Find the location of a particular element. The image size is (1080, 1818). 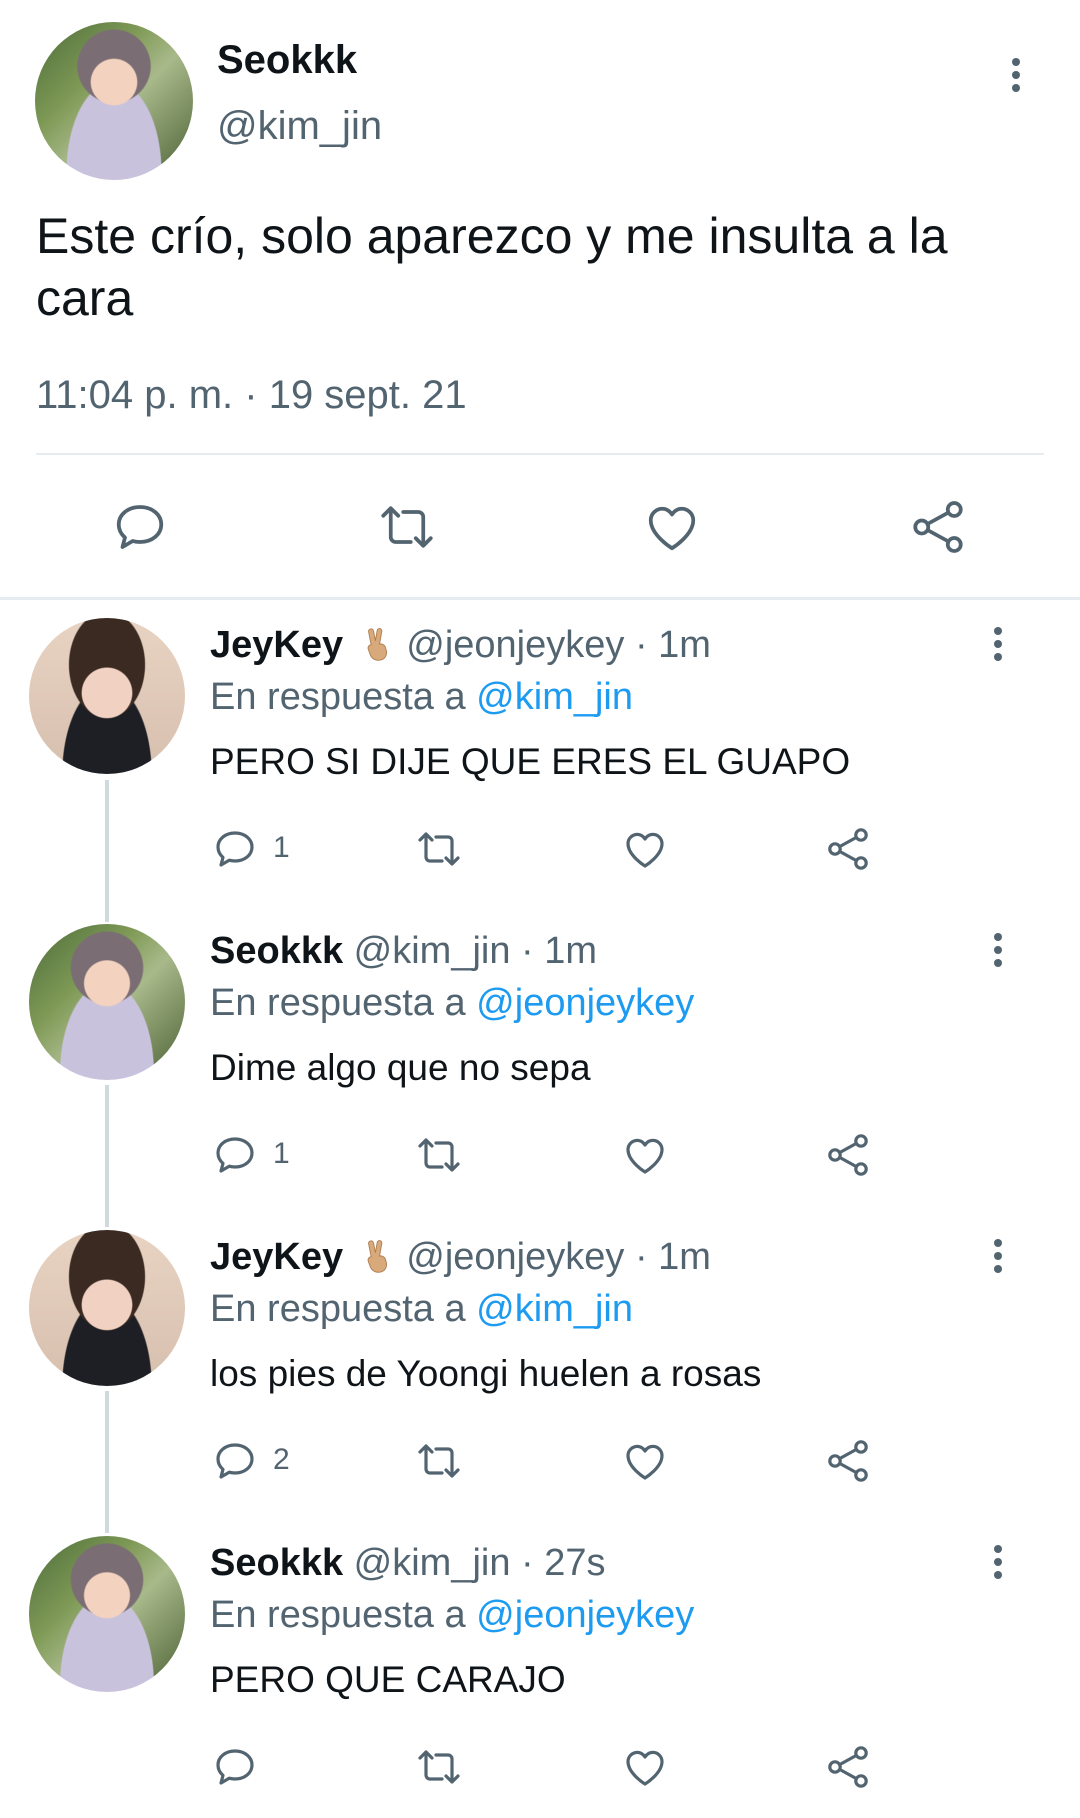

reply-count: 2 is located at coordinates (281, 1459).